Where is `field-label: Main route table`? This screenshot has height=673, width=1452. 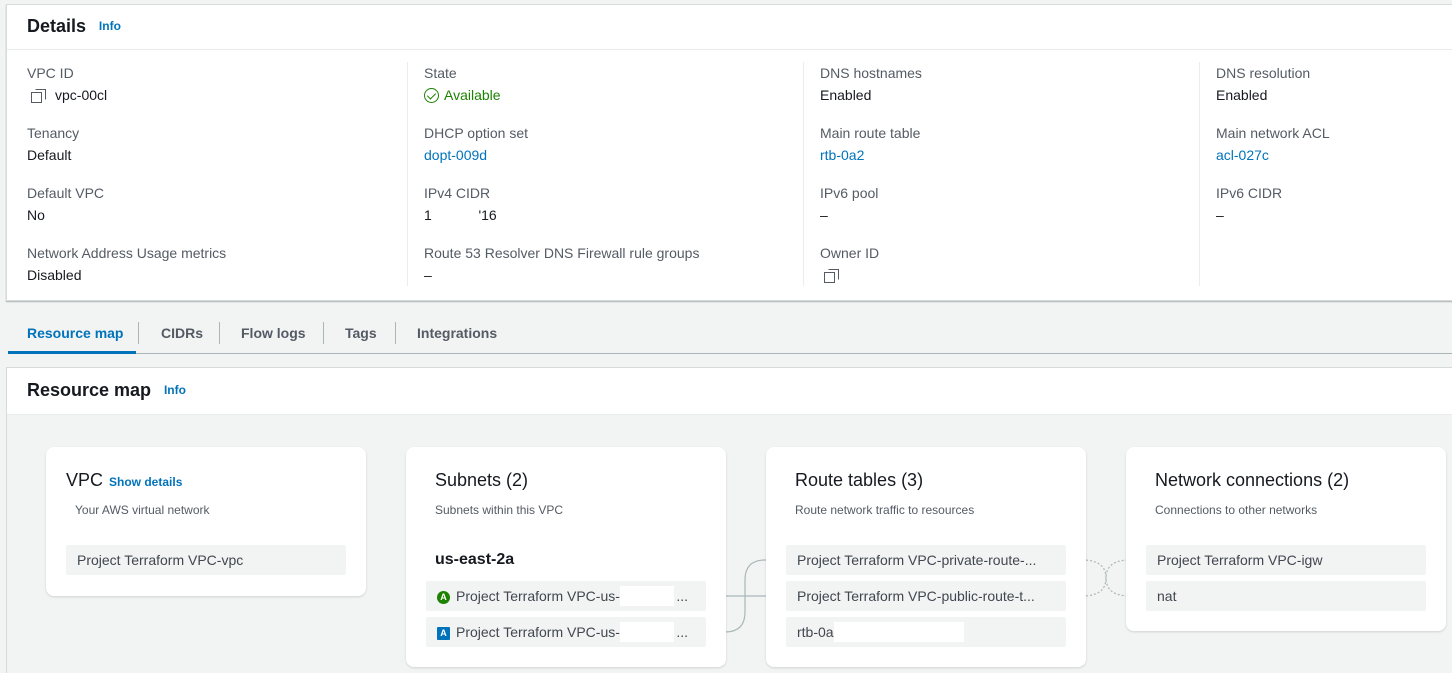
field-label: Main route table is located at coordinates (870, 133).